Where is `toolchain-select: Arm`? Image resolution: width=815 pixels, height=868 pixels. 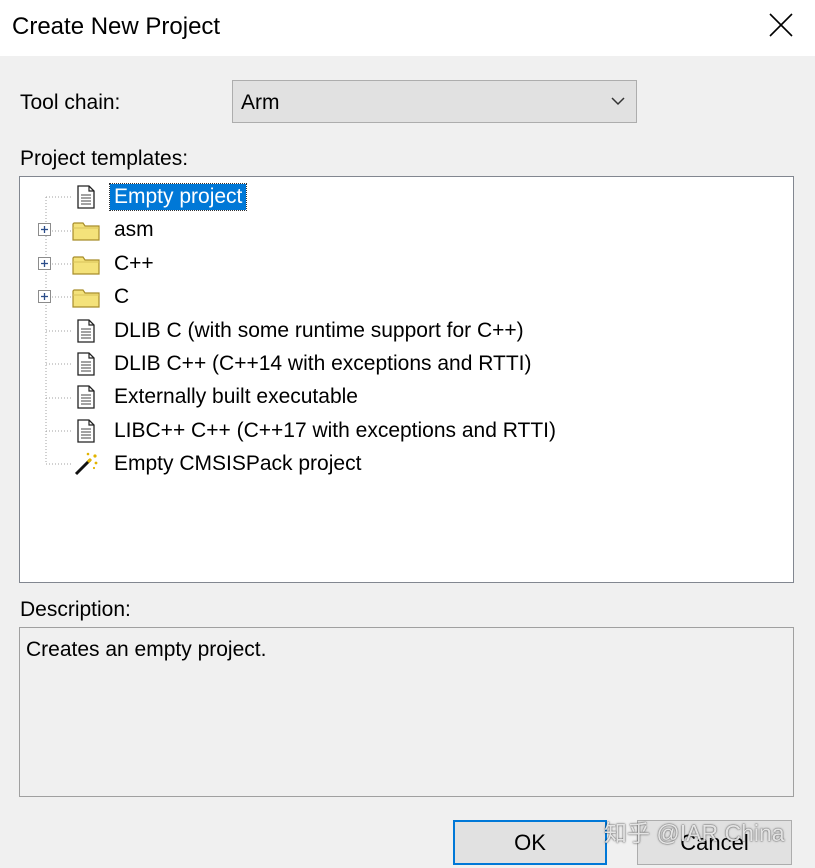 toolchain-select: Arm is located at coordinates (434, 101).